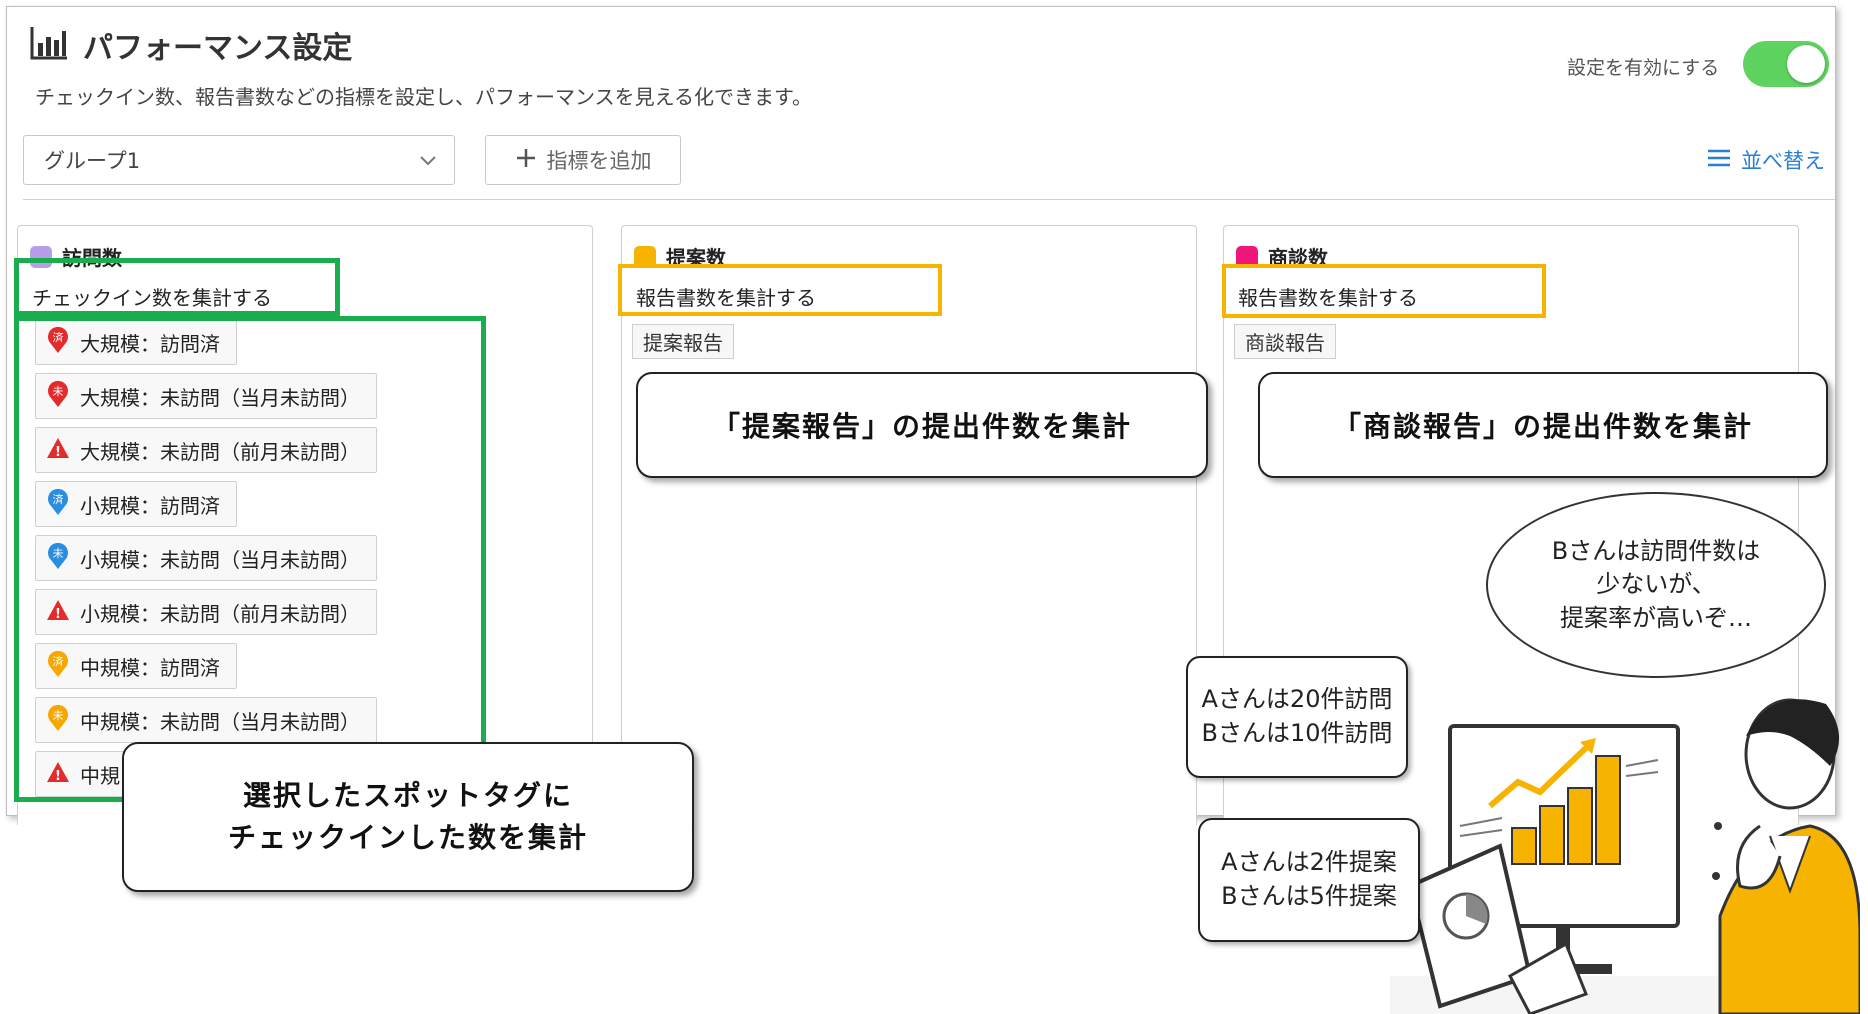  Describe the element at coordinates (1719, 160) in the screenshot. I see `menu-lines-icon` at that location.